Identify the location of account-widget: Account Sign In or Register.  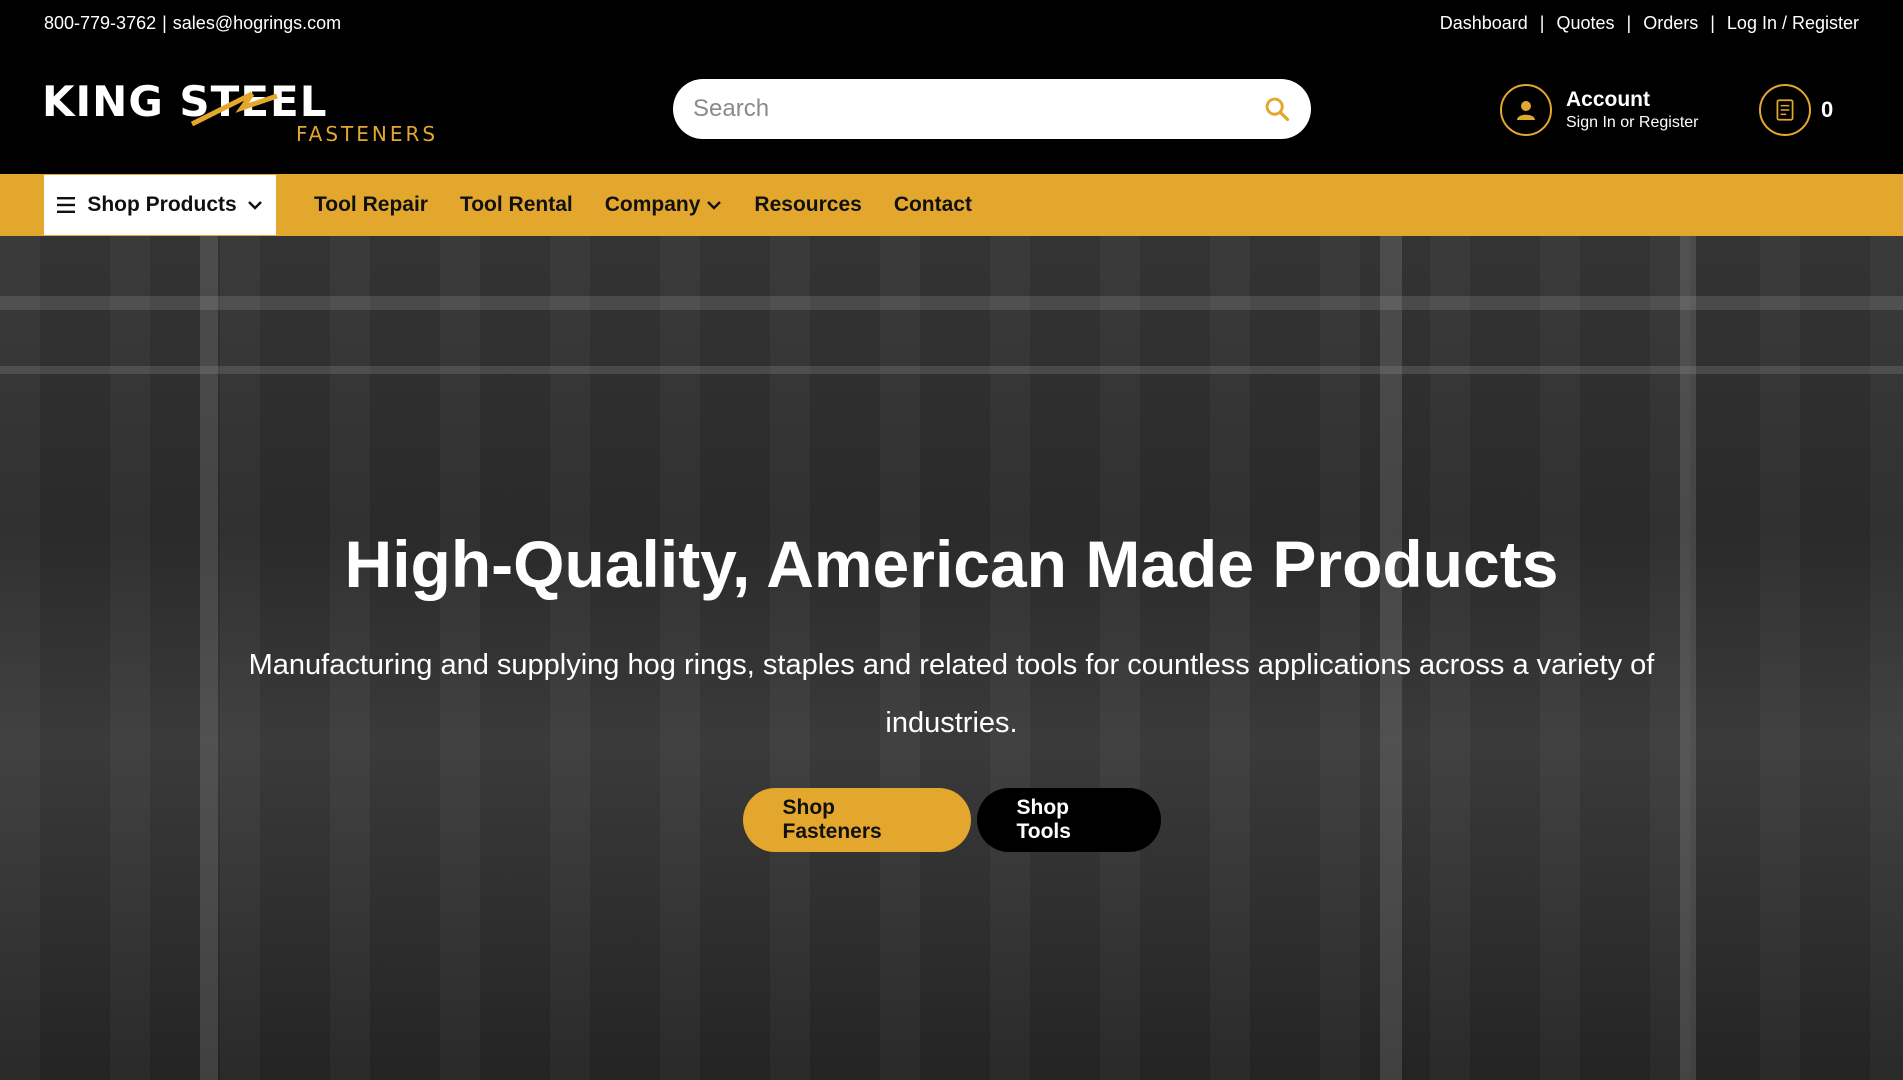
(1599, 110).